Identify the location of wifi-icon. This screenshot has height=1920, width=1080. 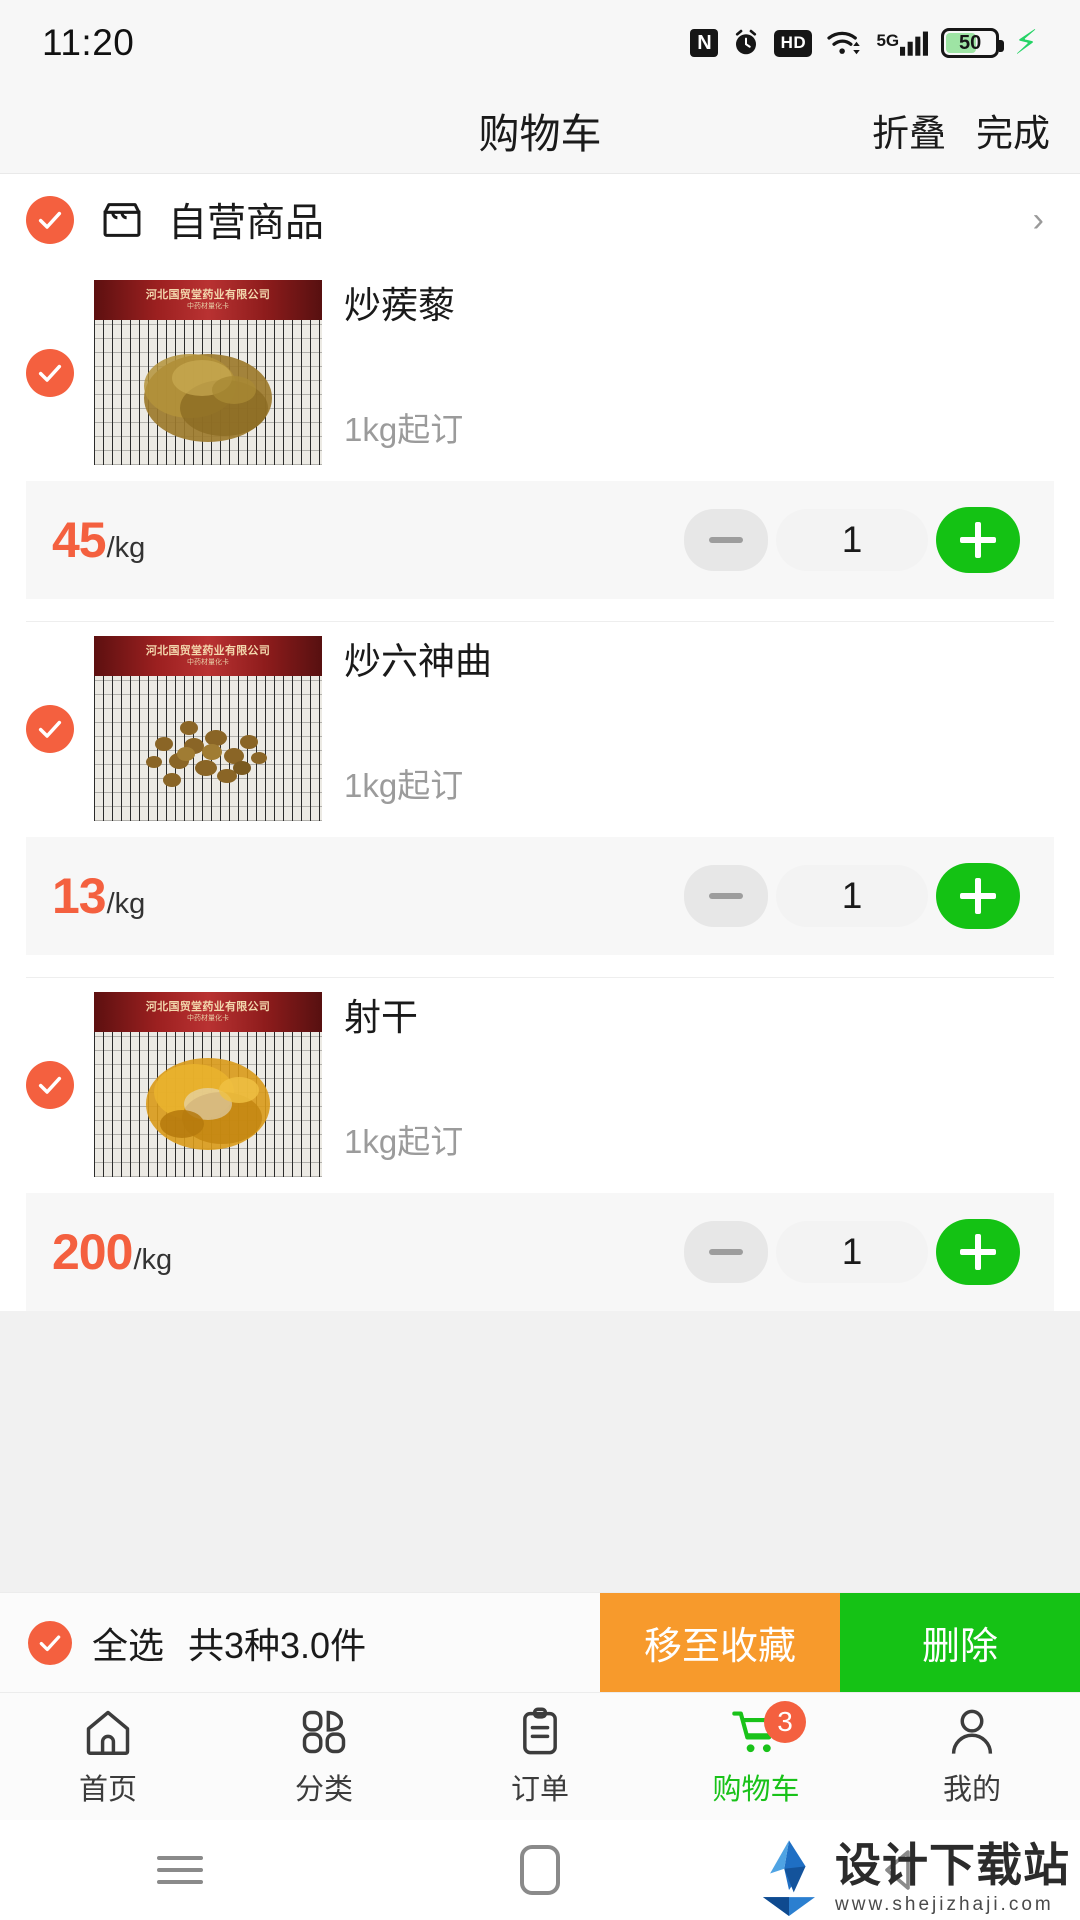
(844, 43).